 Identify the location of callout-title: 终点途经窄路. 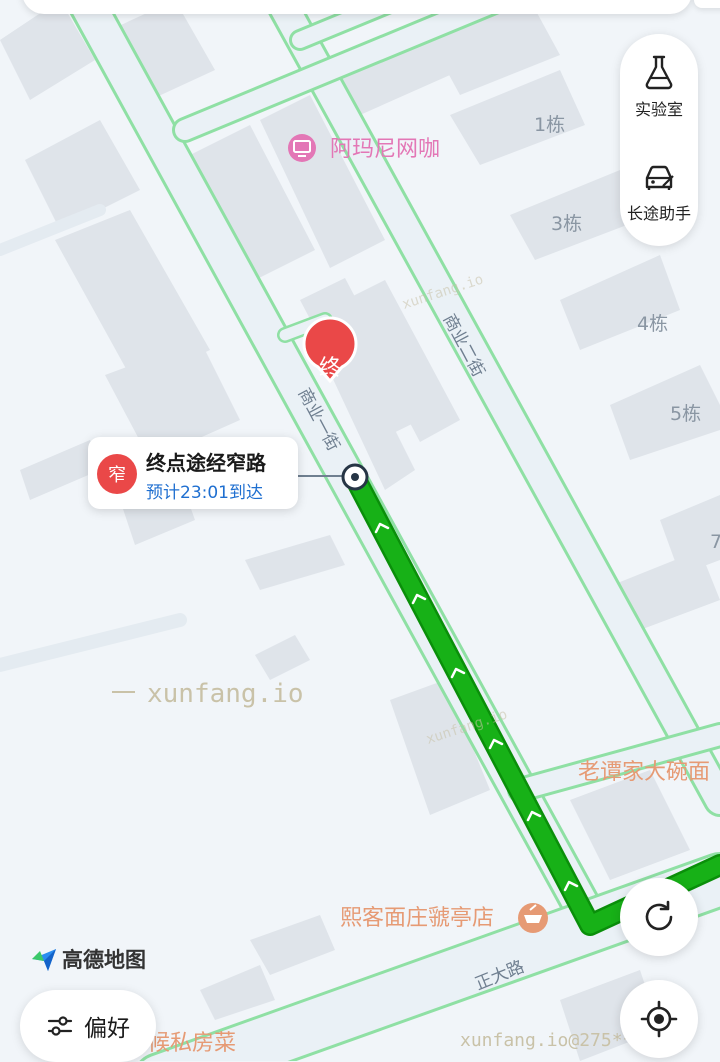
(206, 463).